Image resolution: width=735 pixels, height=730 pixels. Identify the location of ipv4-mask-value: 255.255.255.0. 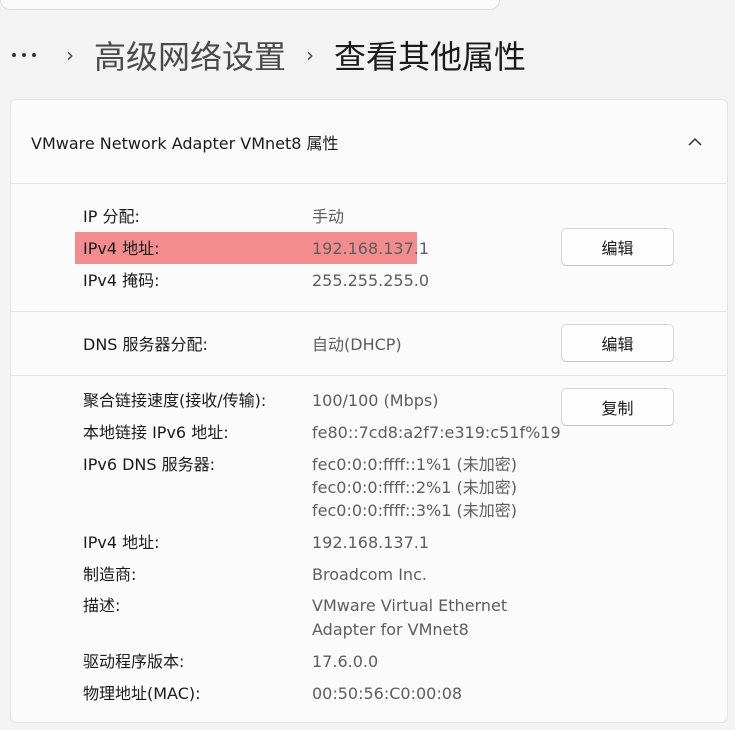
(371, 280).